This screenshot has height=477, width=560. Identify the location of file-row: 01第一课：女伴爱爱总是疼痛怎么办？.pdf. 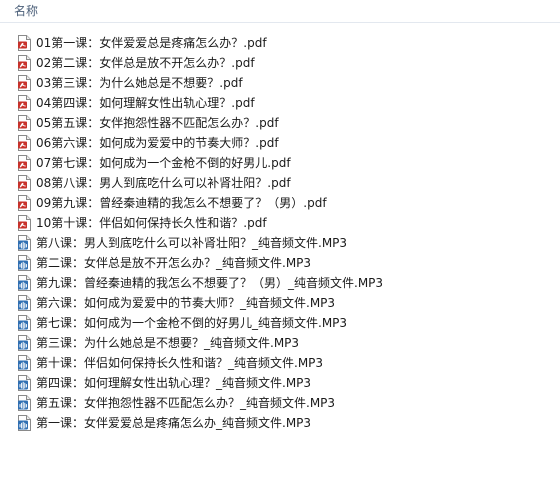
(280, 43).